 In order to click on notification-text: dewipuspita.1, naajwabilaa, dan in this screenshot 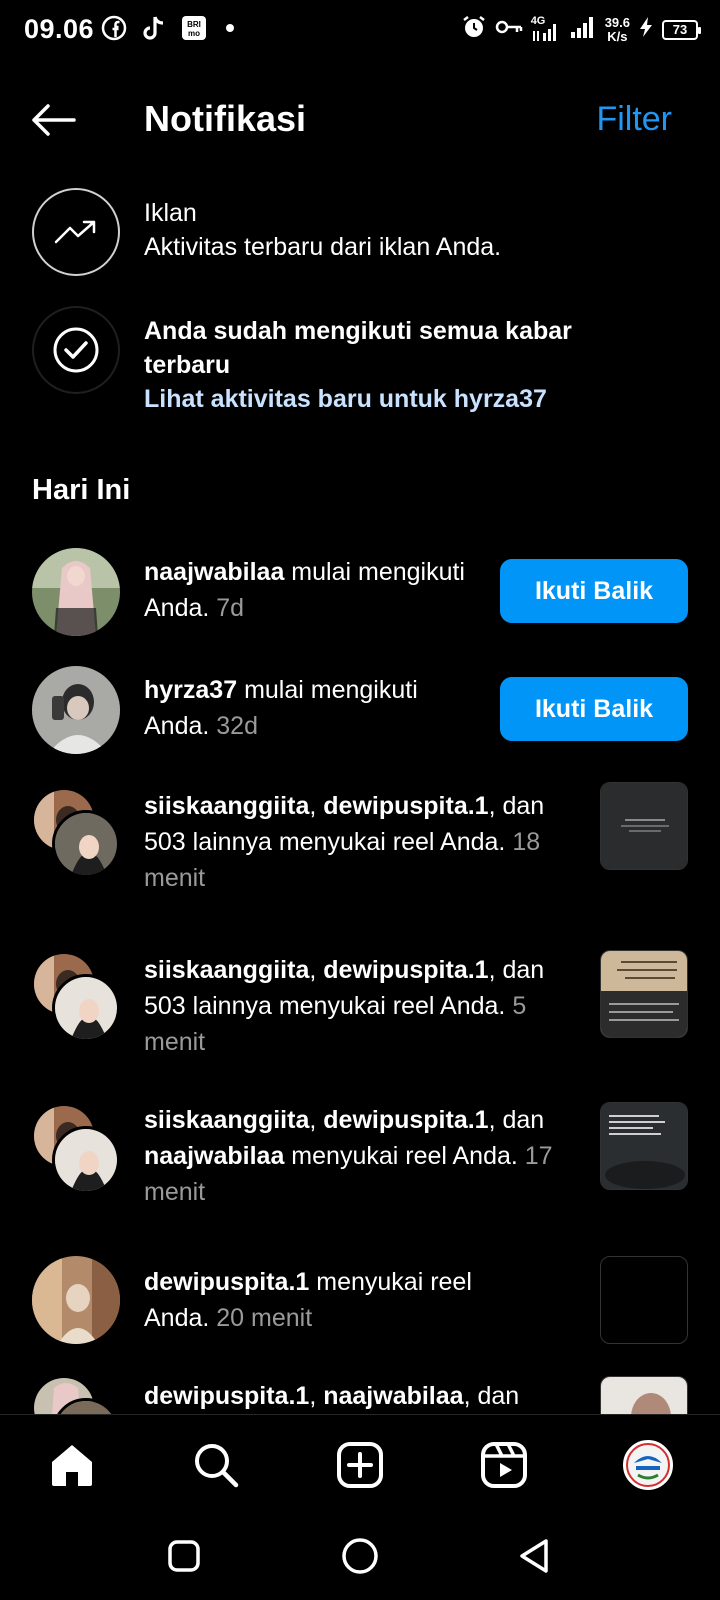, I will do `click(359, 1396)`.